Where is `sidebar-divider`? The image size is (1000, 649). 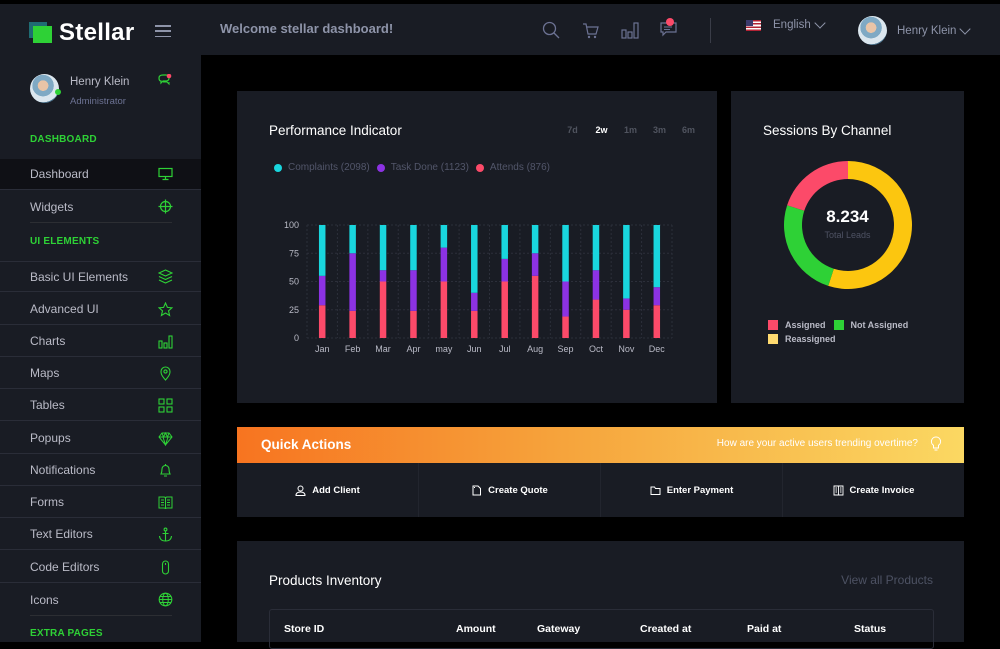 sidebar-divider is located at coordinates (101, 615).